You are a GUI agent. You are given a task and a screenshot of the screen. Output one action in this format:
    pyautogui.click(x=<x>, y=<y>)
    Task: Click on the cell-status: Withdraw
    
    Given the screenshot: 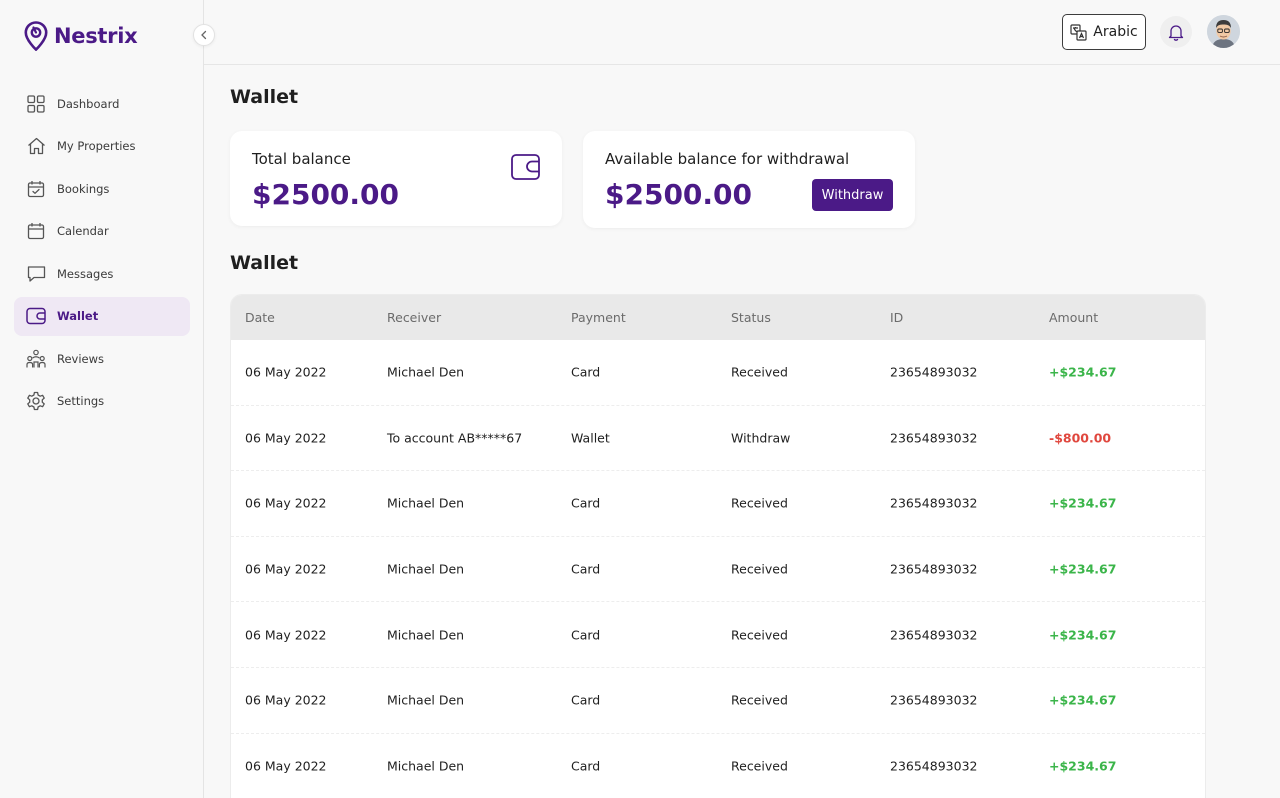 What is the action you would take?
    pyautogui.click(x=761, y=438)
    